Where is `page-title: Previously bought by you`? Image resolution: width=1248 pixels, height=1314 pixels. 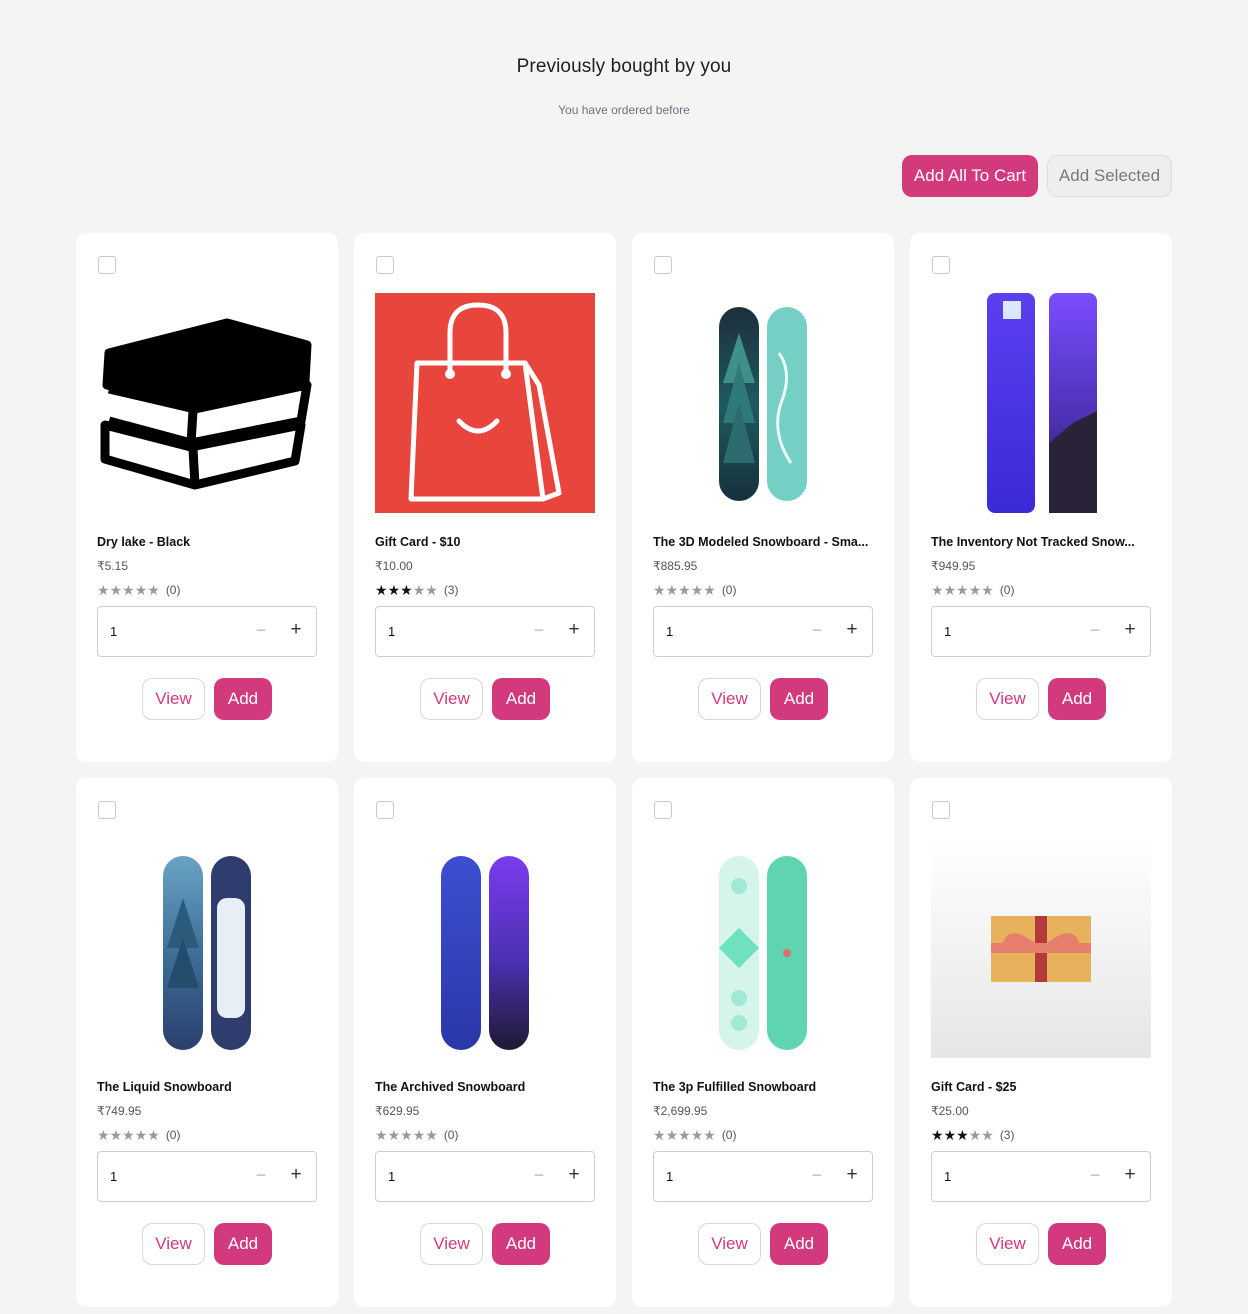 page-title: Previously bought by you is located at coordinates (624, 66).